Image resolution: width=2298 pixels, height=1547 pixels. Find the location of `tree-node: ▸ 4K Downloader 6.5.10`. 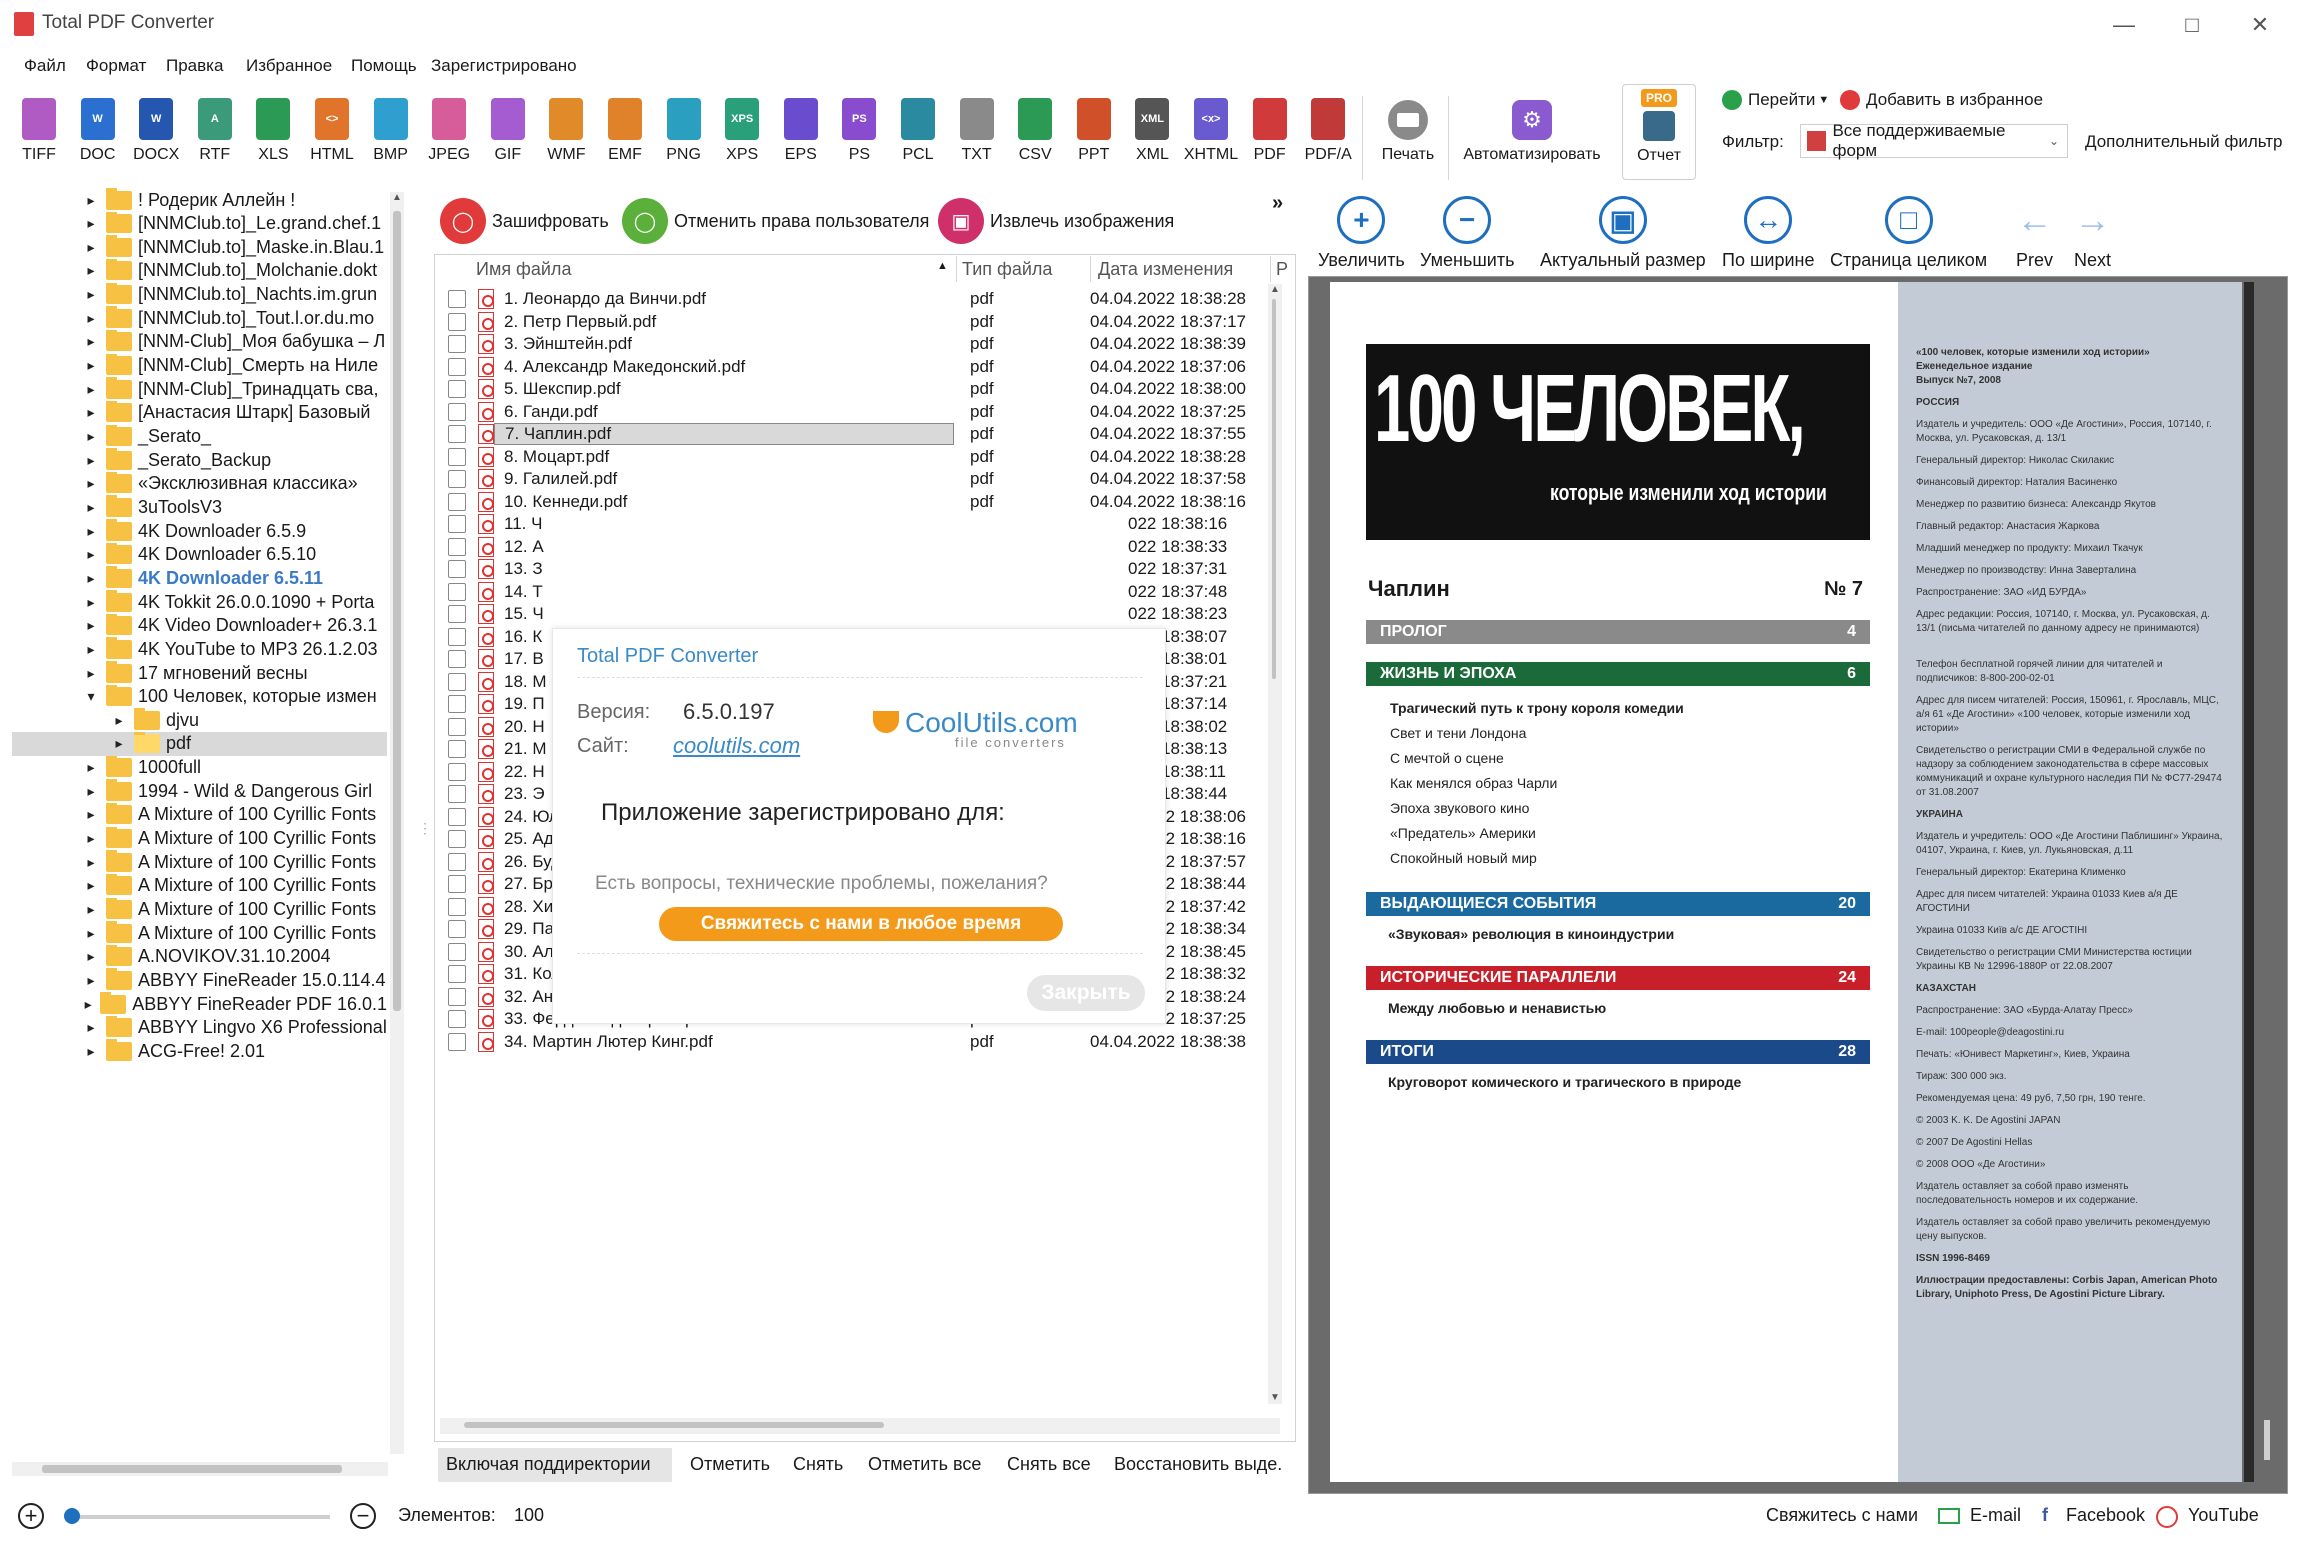

tree-node: ▸ 4K Downloader 6.5.10 is located at coordinates (199, 554).